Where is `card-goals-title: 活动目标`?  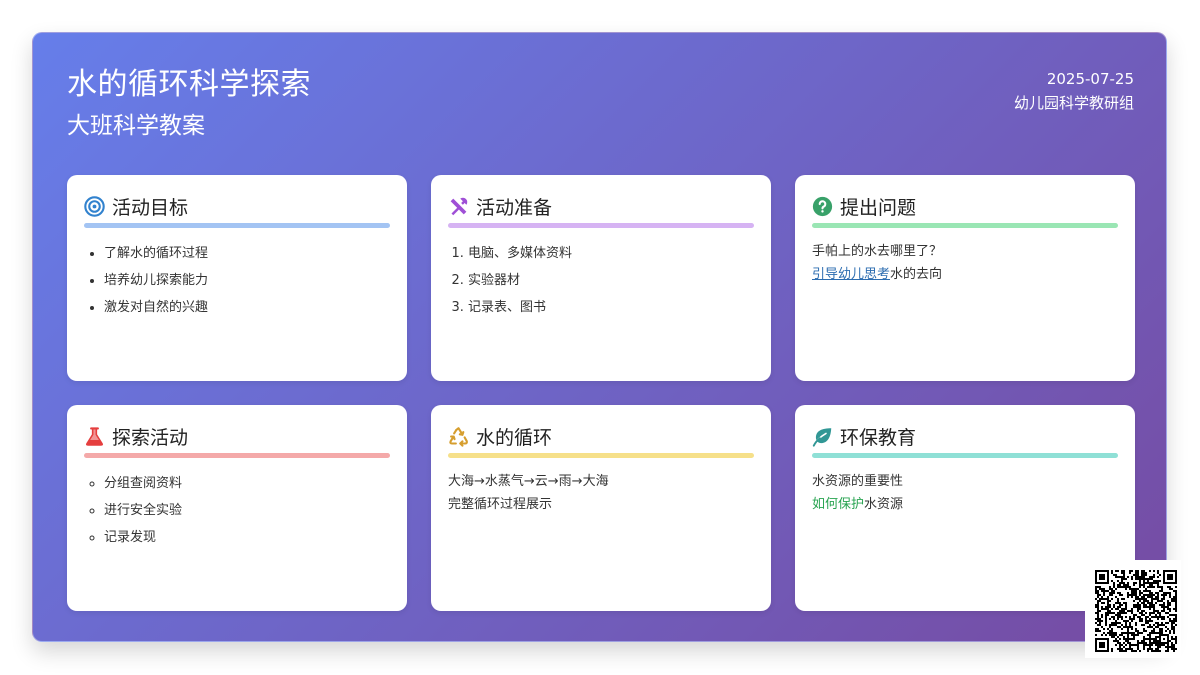 card-goals-title: 活动目标 is located at coordinates (150, 207).